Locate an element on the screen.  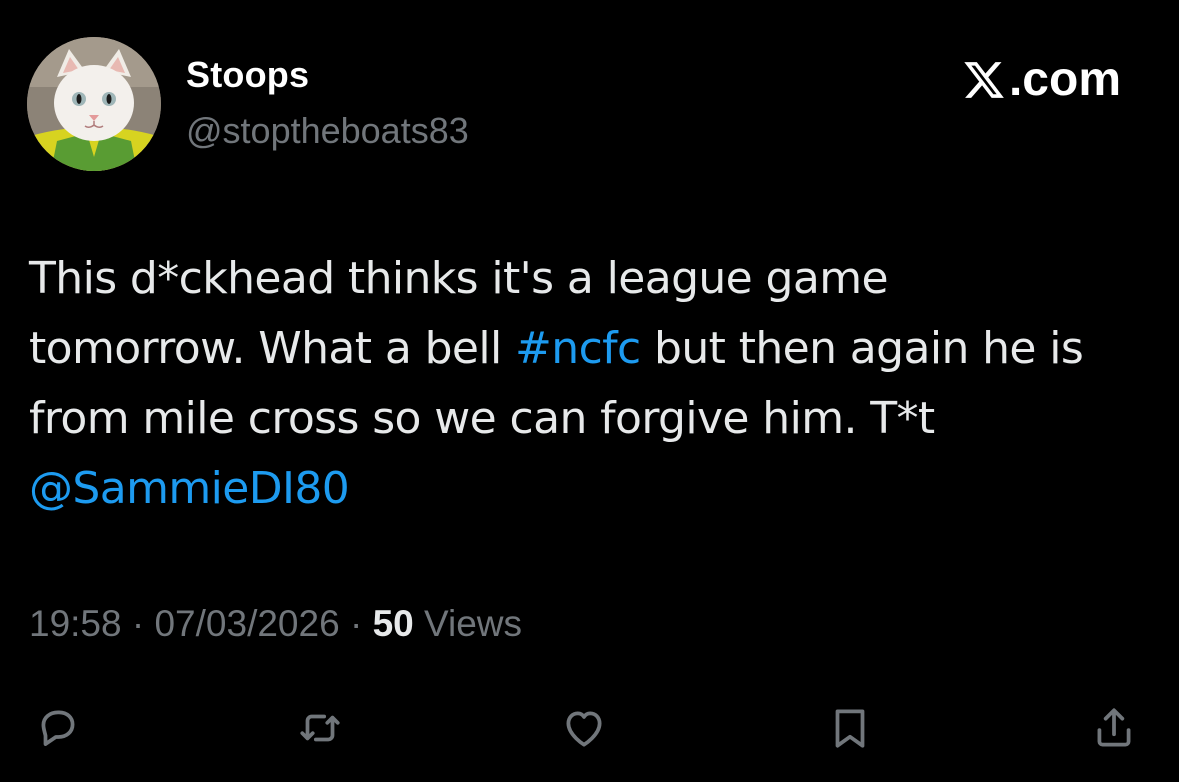
display-name: Stoops is located at coordinates (247, 75).